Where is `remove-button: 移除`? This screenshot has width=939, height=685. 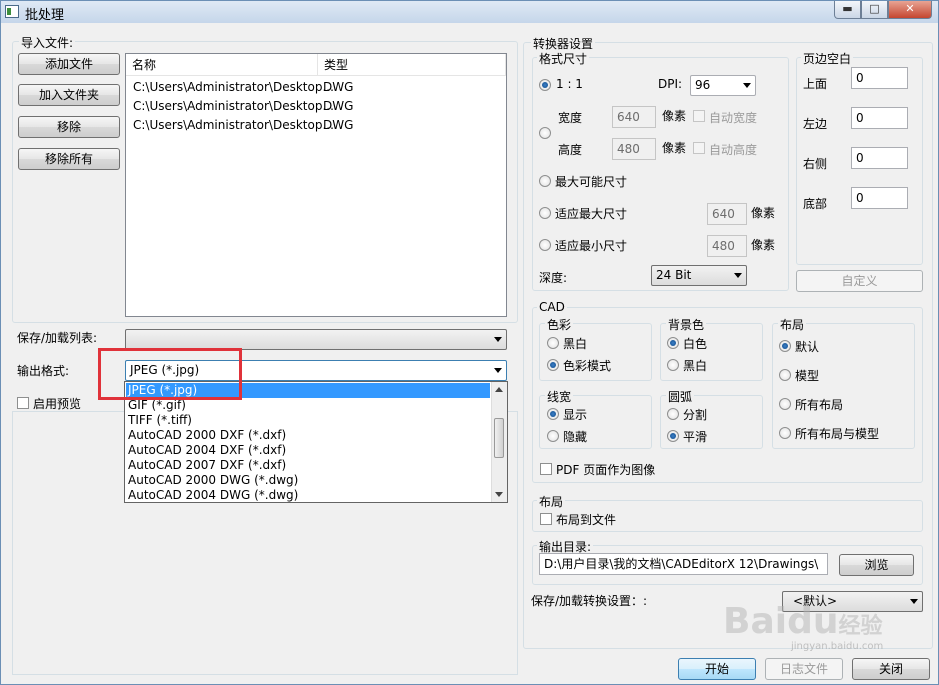 remove-button: 移除 is located at coordinates (69, 127).